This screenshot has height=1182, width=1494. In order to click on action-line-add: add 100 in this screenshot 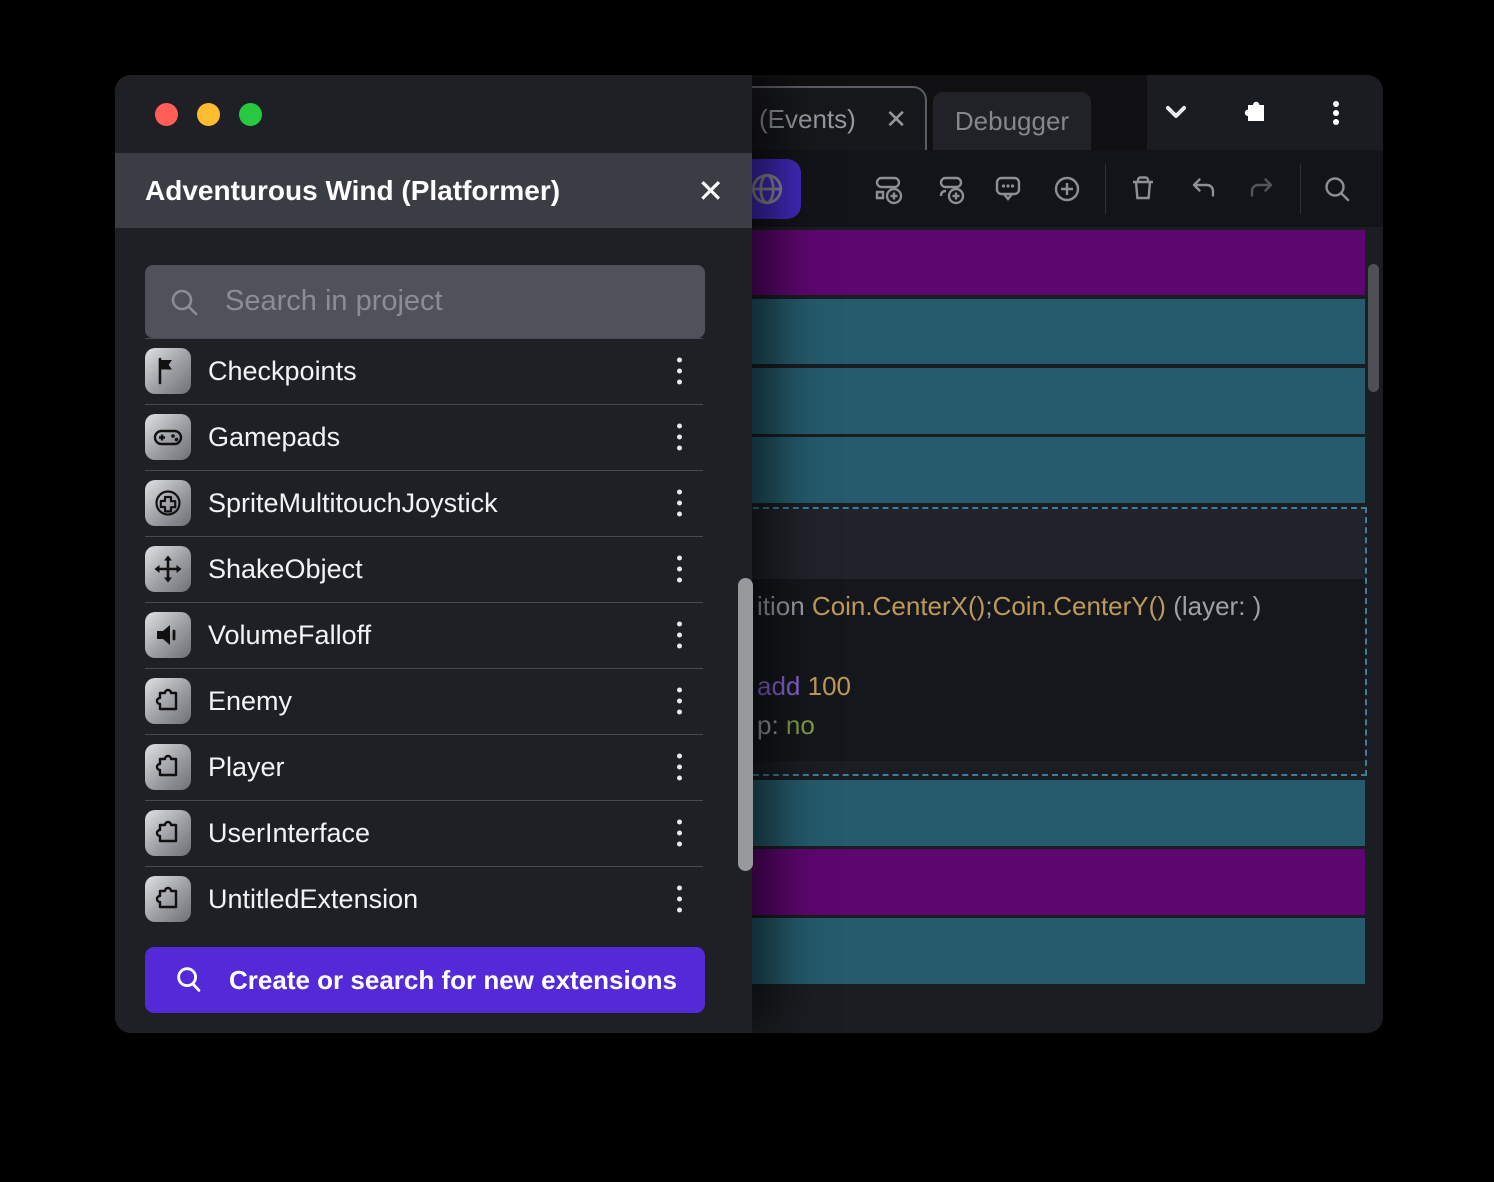, I will do `click(804, 686)`.